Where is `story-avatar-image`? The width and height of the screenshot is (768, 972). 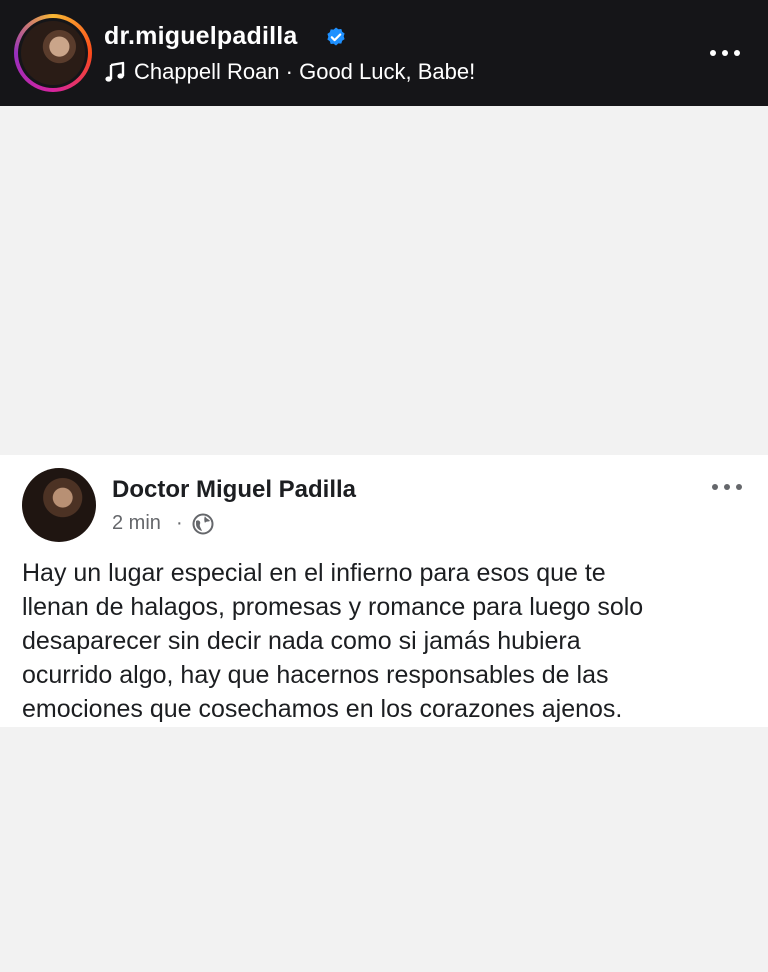 story-avatar-image is located at coordinates (53, 53).